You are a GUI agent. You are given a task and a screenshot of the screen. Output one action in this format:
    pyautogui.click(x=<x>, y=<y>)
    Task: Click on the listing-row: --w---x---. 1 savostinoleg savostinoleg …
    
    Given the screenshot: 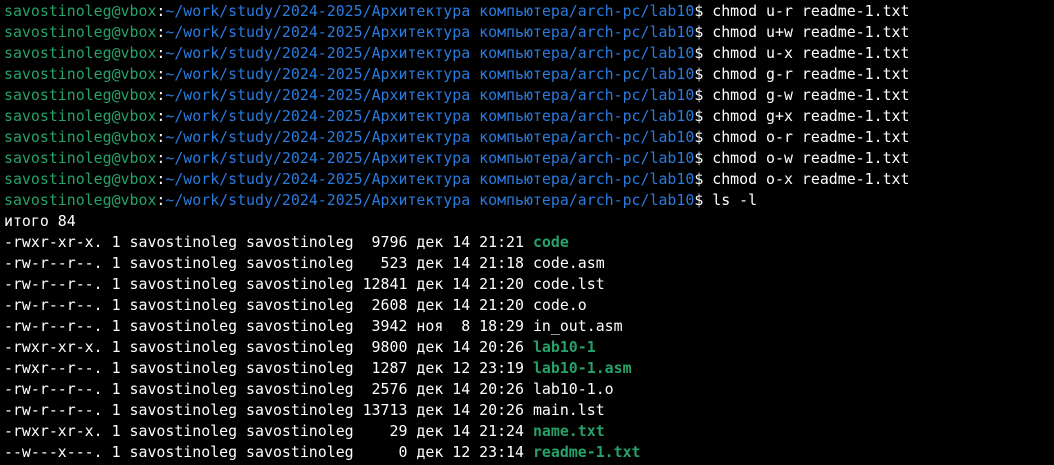 What is the action you would take?
    pyautogui.click(x=529, y=452)
    